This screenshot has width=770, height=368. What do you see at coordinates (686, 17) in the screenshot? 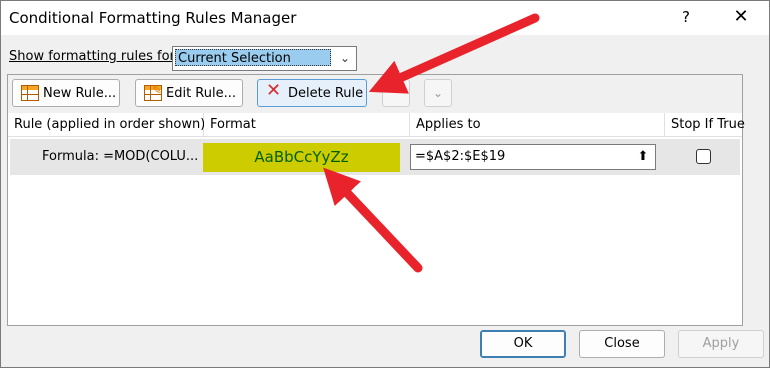
I see `help-button: ?` at bounding box center [686, 17].